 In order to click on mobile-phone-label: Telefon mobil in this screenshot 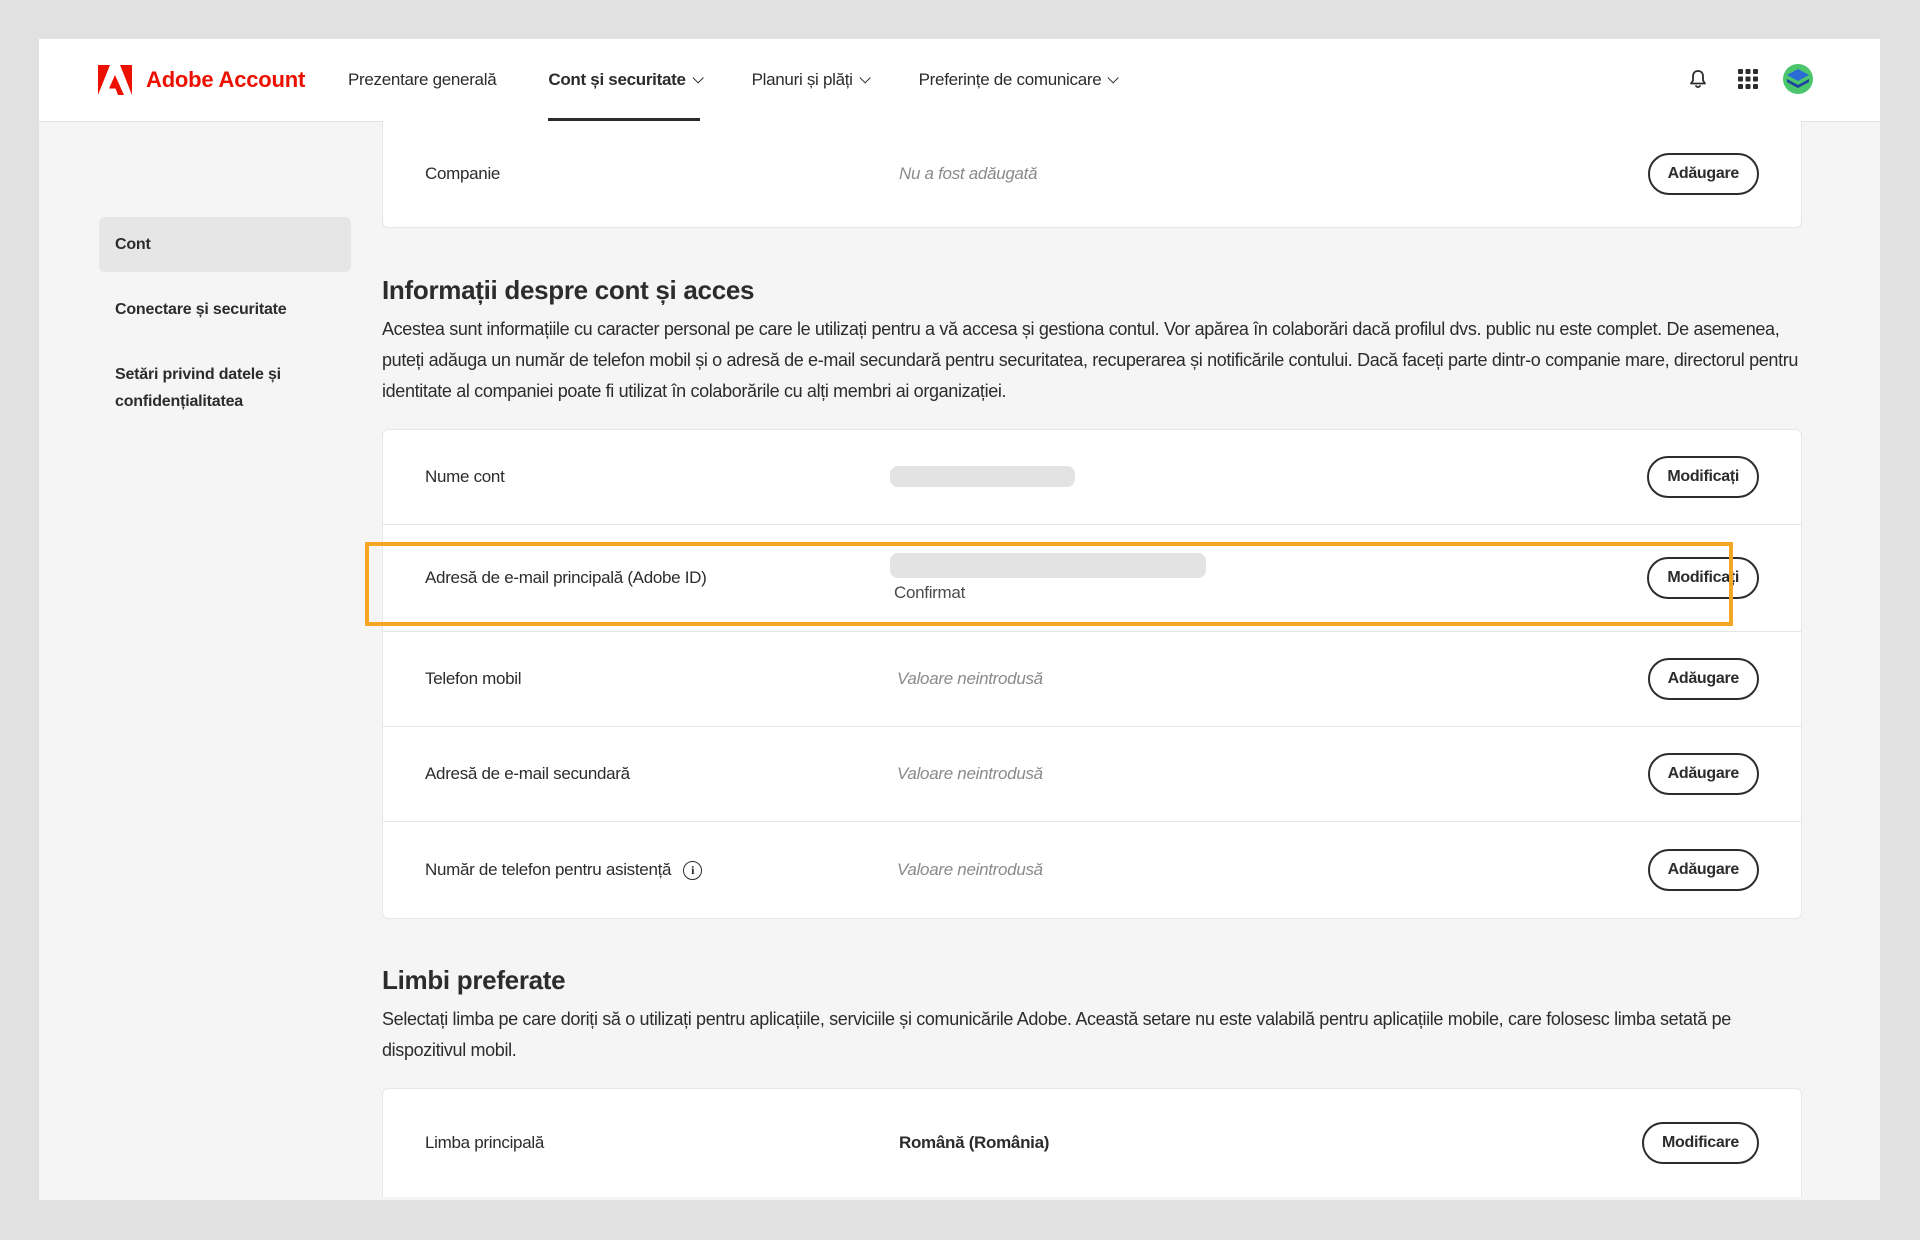, I will do `click(473, 678)`.